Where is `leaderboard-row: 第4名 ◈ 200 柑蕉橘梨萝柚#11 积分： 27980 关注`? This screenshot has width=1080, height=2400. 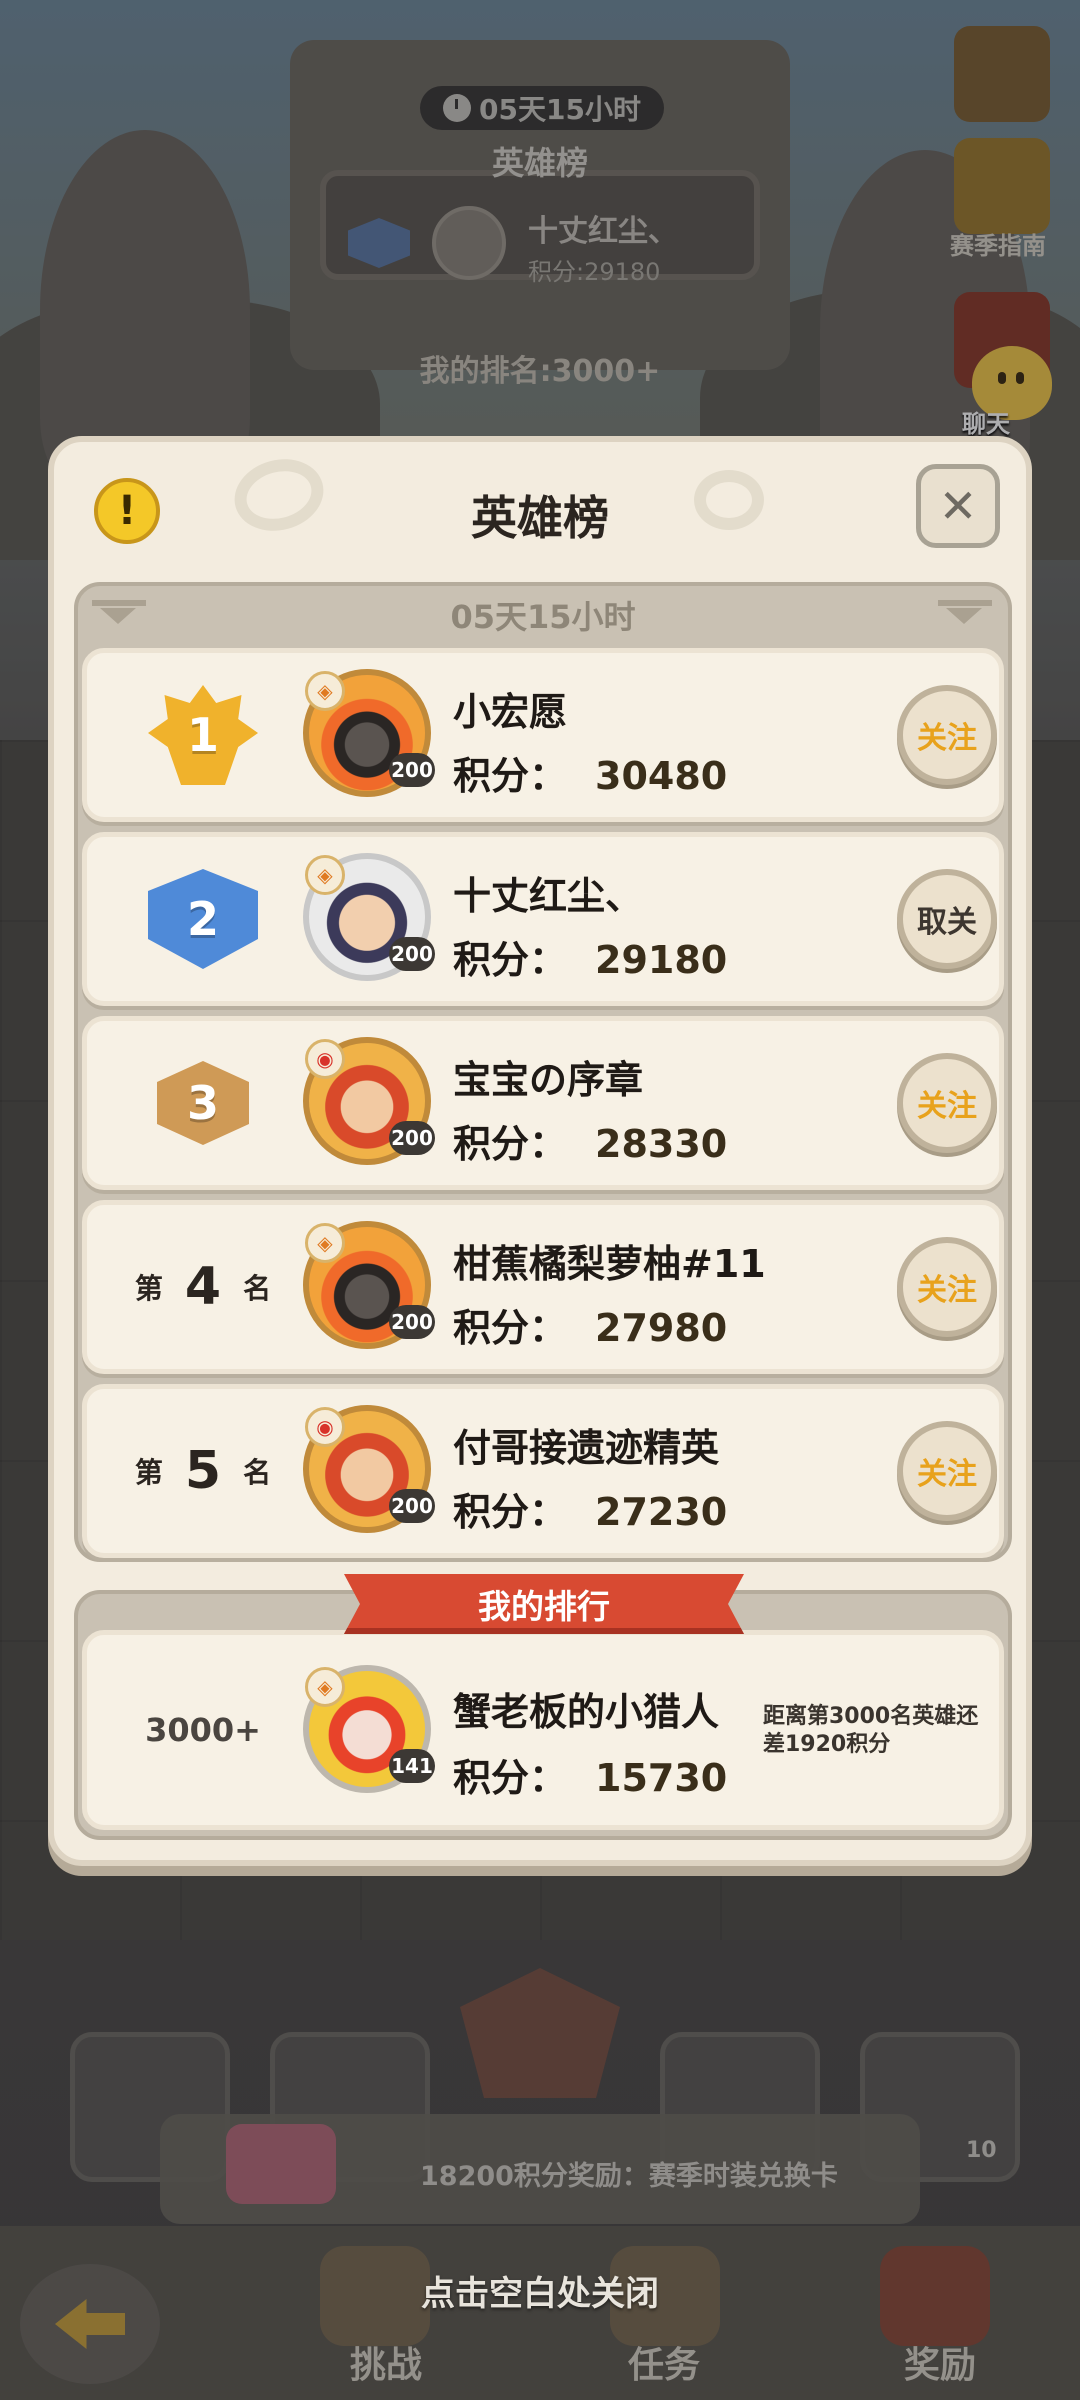
leaderboard-row: 第4名 ◈ 200 柑蕉橘梨萝柚#11 积分： 27980 关注 is located at coordinates (543, 1287).